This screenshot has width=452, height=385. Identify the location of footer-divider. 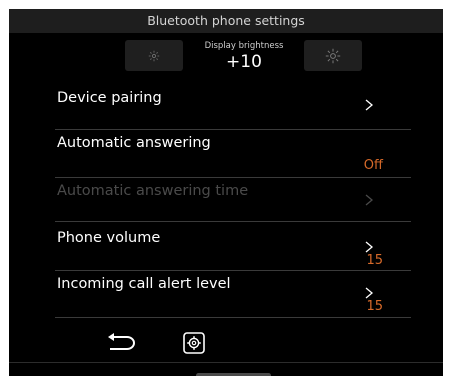
(226, 362).